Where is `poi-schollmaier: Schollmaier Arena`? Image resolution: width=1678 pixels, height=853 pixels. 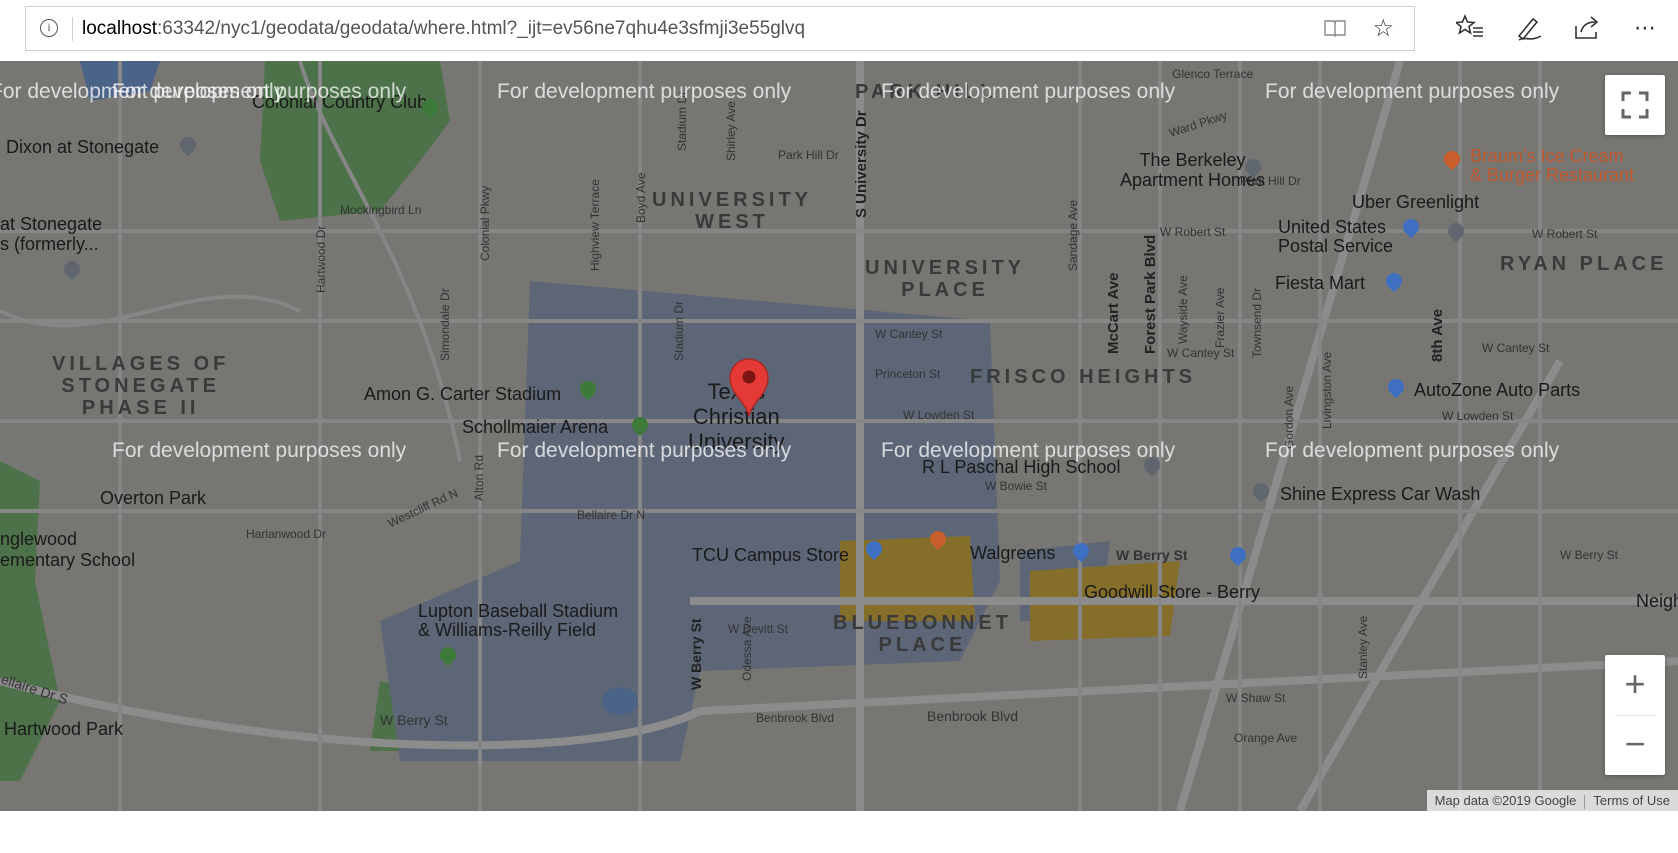
poi-schollmaier: Schollmaier Arena is located at coordinates (535, 427).